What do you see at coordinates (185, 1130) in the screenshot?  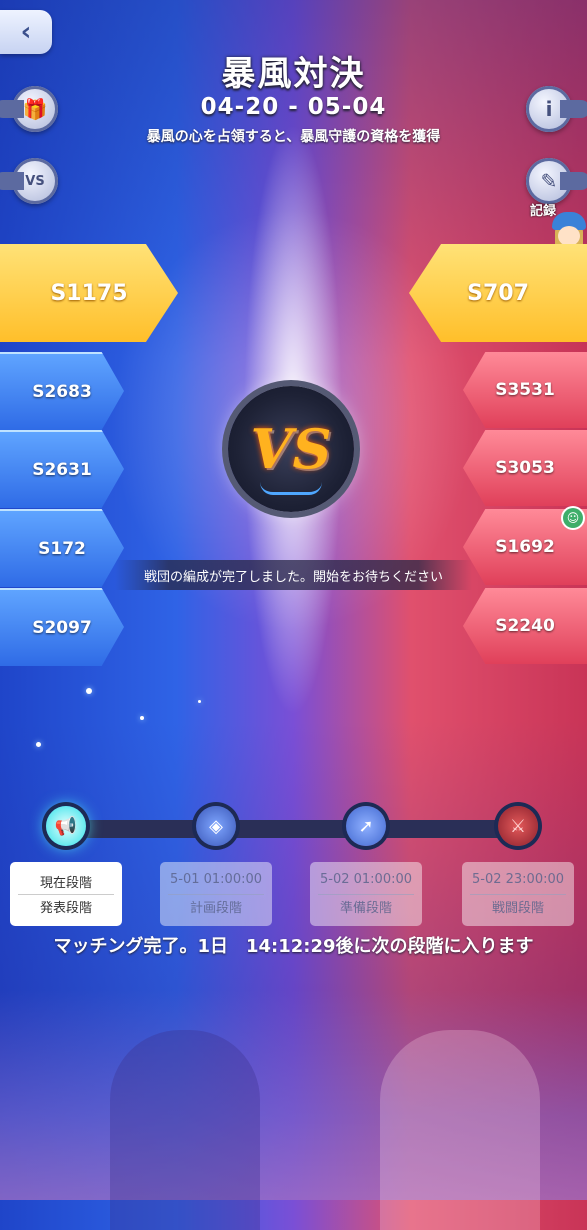 I see `character-left-silhouette` at bounding box center [185, 1130].